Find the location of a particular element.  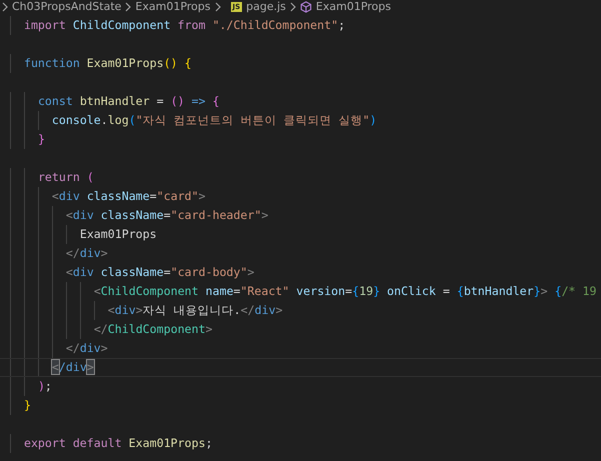

cube-icon is located at coordinates (306, 7).